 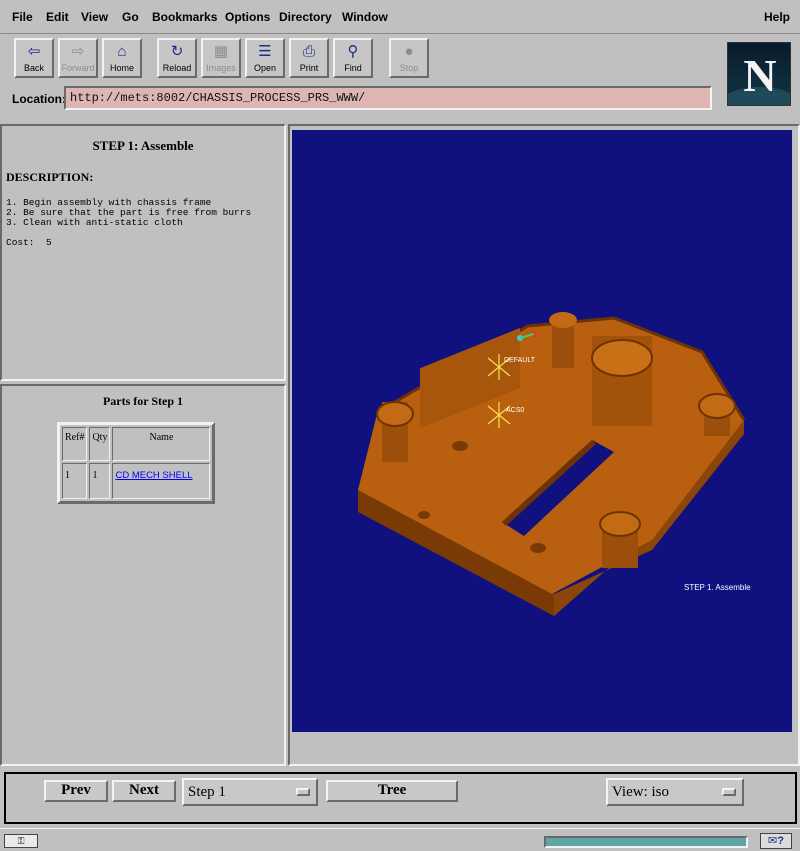 I want to click on menu-edit: Edit, so click(x=57, y=17).